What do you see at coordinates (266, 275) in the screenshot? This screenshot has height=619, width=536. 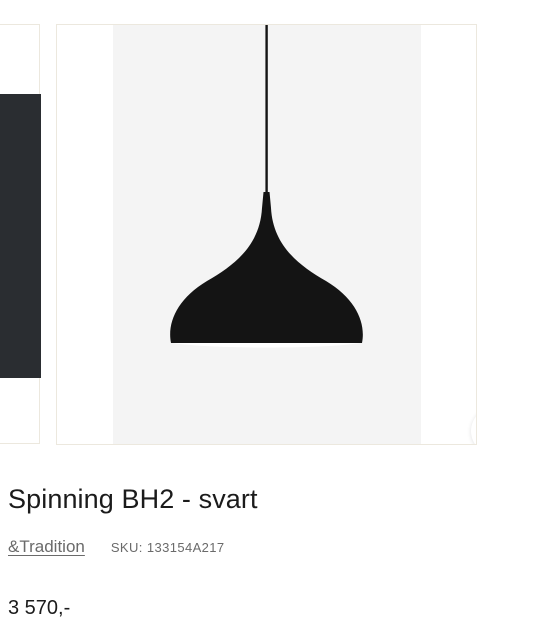 I see `lamp-shade` at bounding box center [266, 275].